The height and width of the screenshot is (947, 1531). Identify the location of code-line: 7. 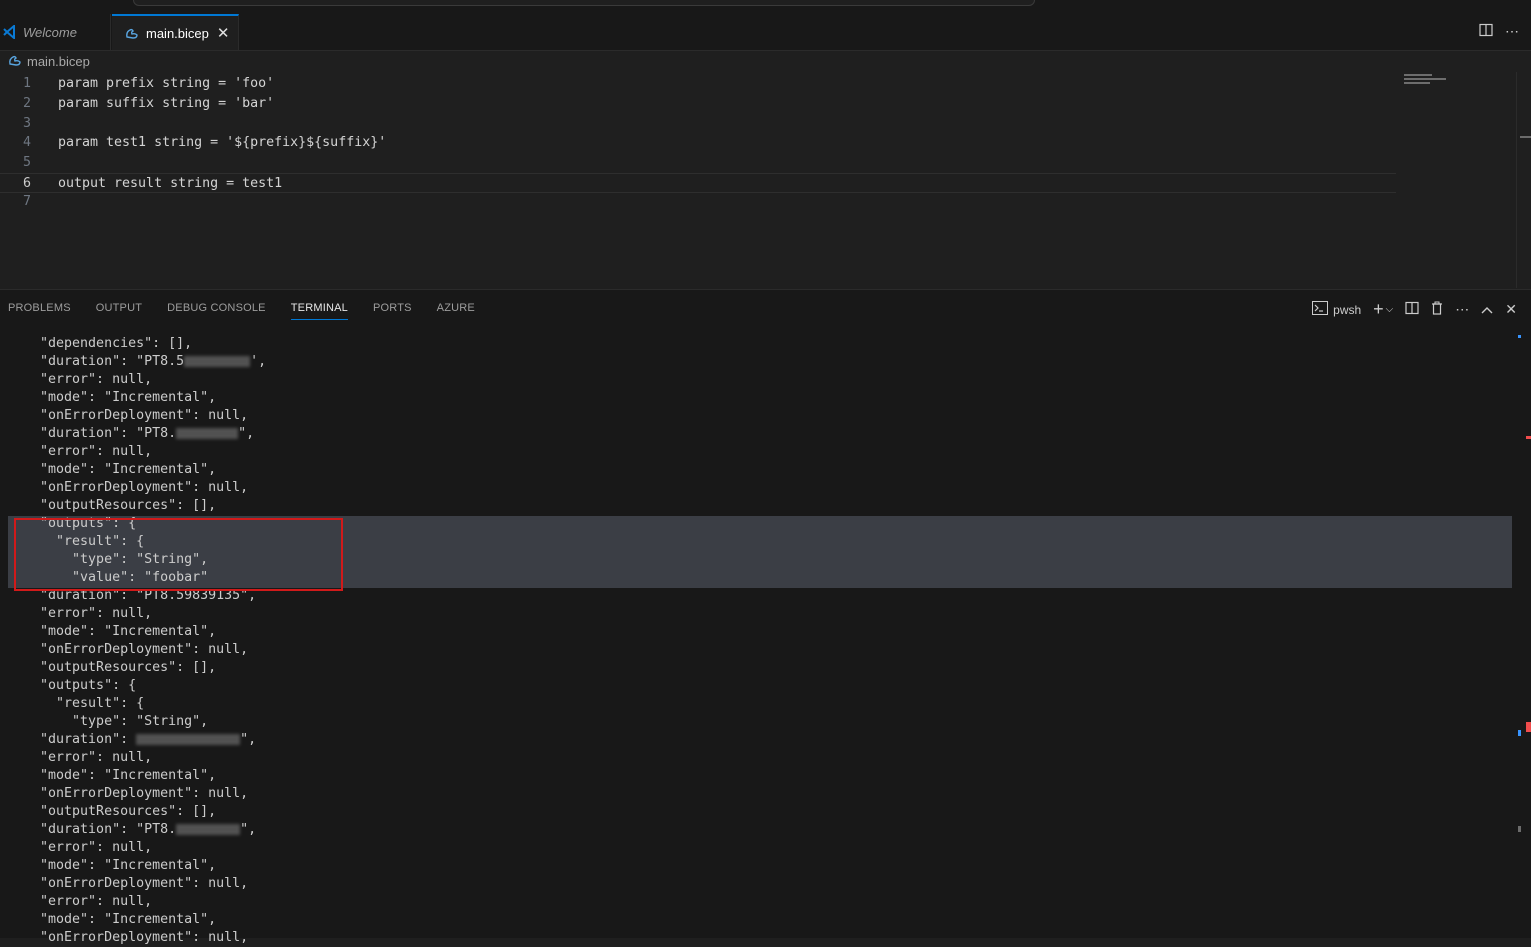
(26, 201).